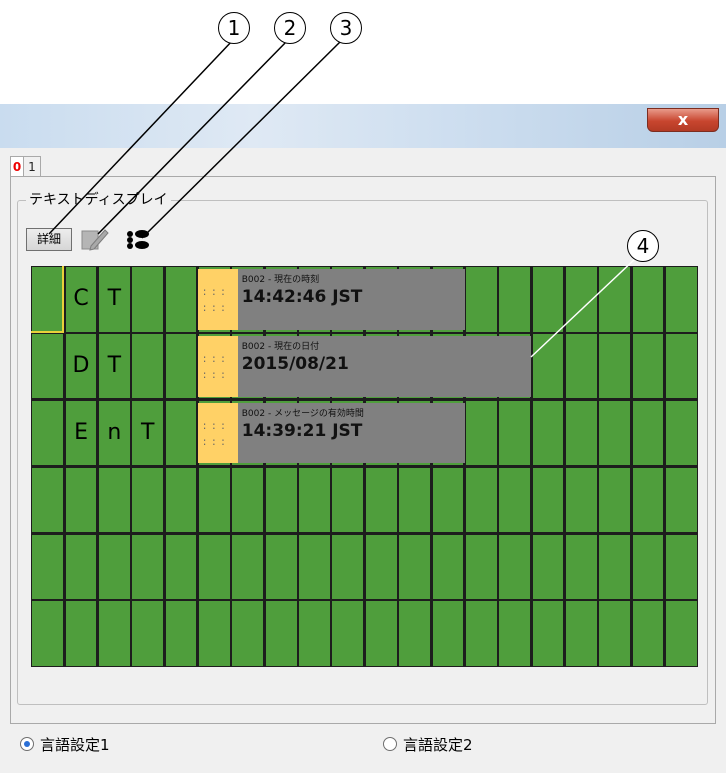  I want to click on callout-3: 3, so click(346, 28).